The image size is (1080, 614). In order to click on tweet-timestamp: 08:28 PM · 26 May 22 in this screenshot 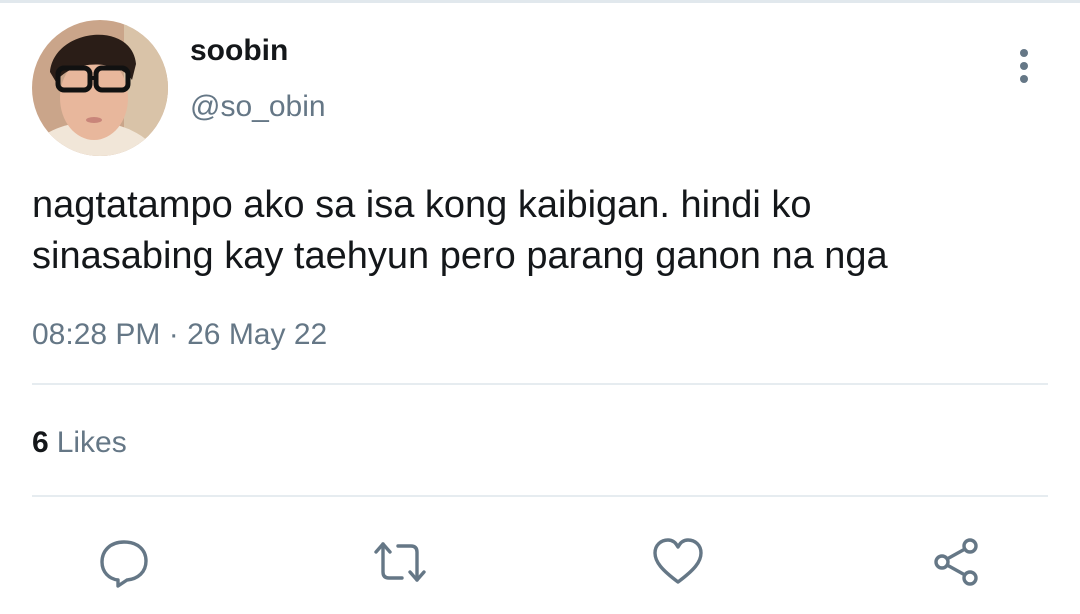, I will do `click(179, 335)`.